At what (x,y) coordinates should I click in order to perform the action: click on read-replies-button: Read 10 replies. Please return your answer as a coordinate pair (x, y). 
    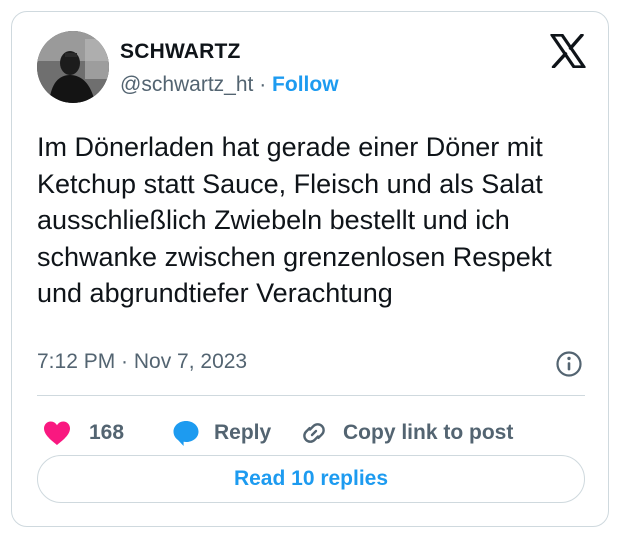
    Looking at the image, I should click on (311, 479).